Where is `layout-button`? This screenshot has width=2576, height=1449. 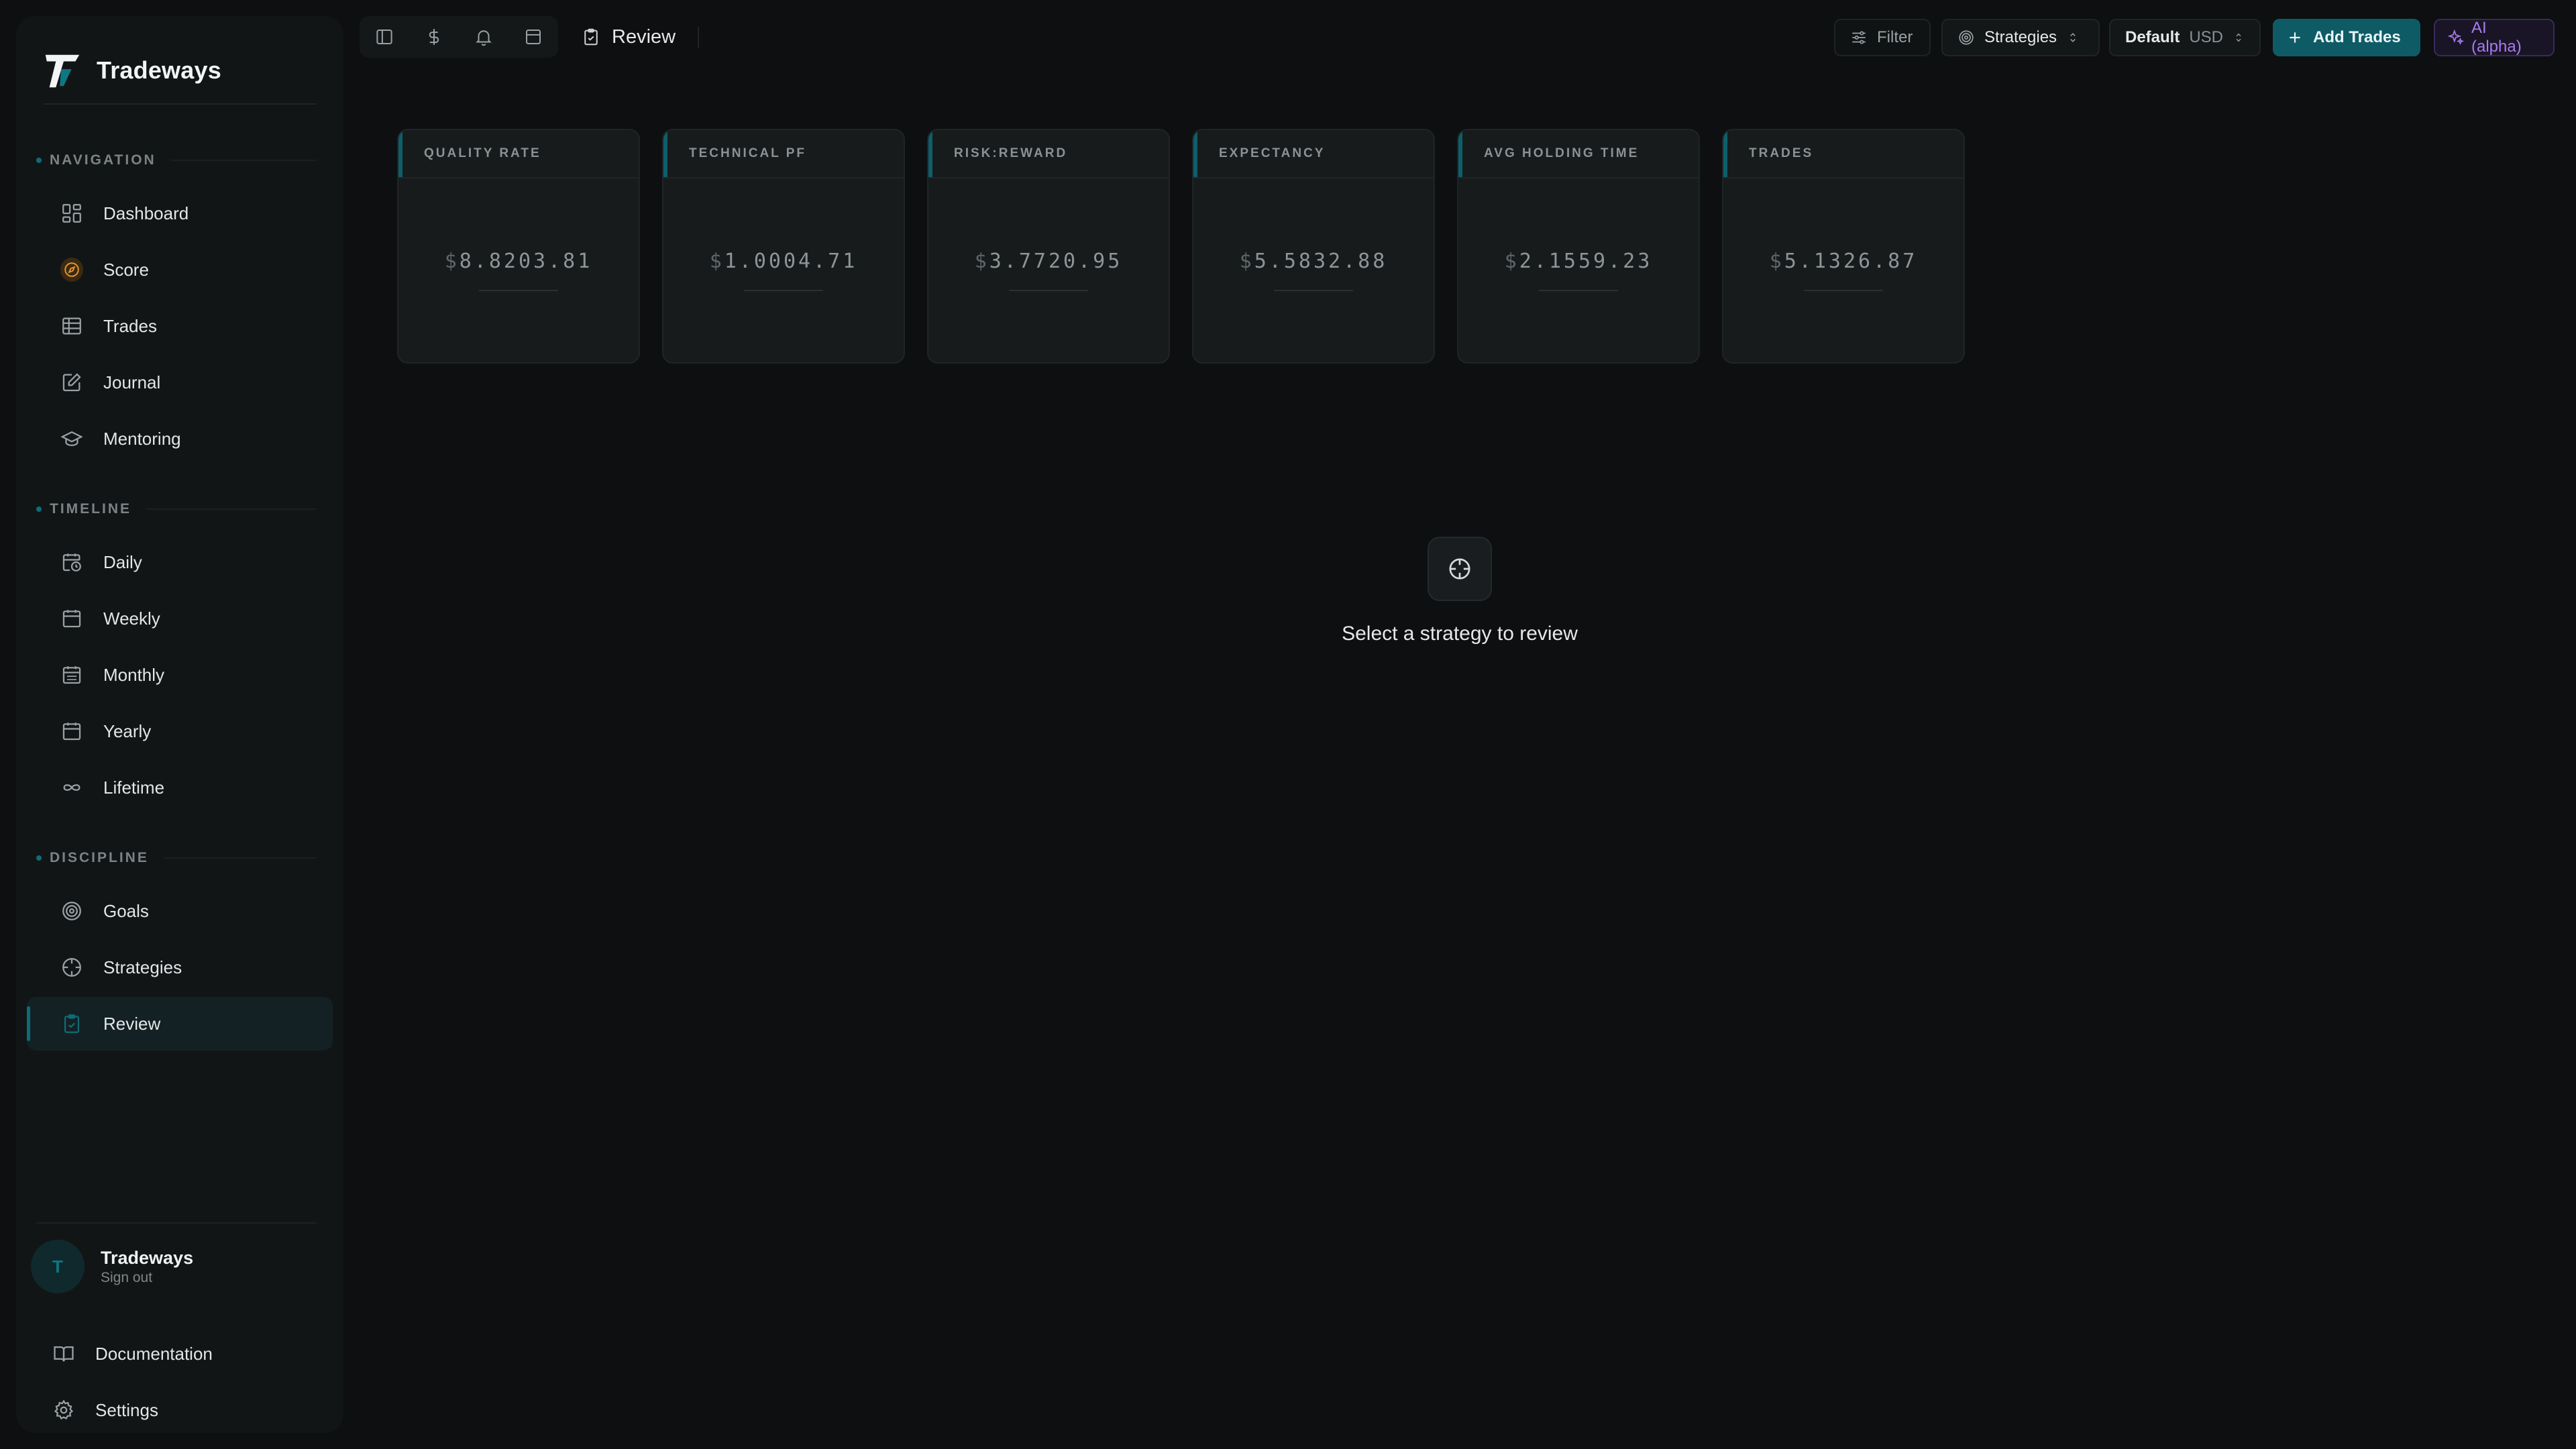
layout-button is located at coordinates (533, 37).